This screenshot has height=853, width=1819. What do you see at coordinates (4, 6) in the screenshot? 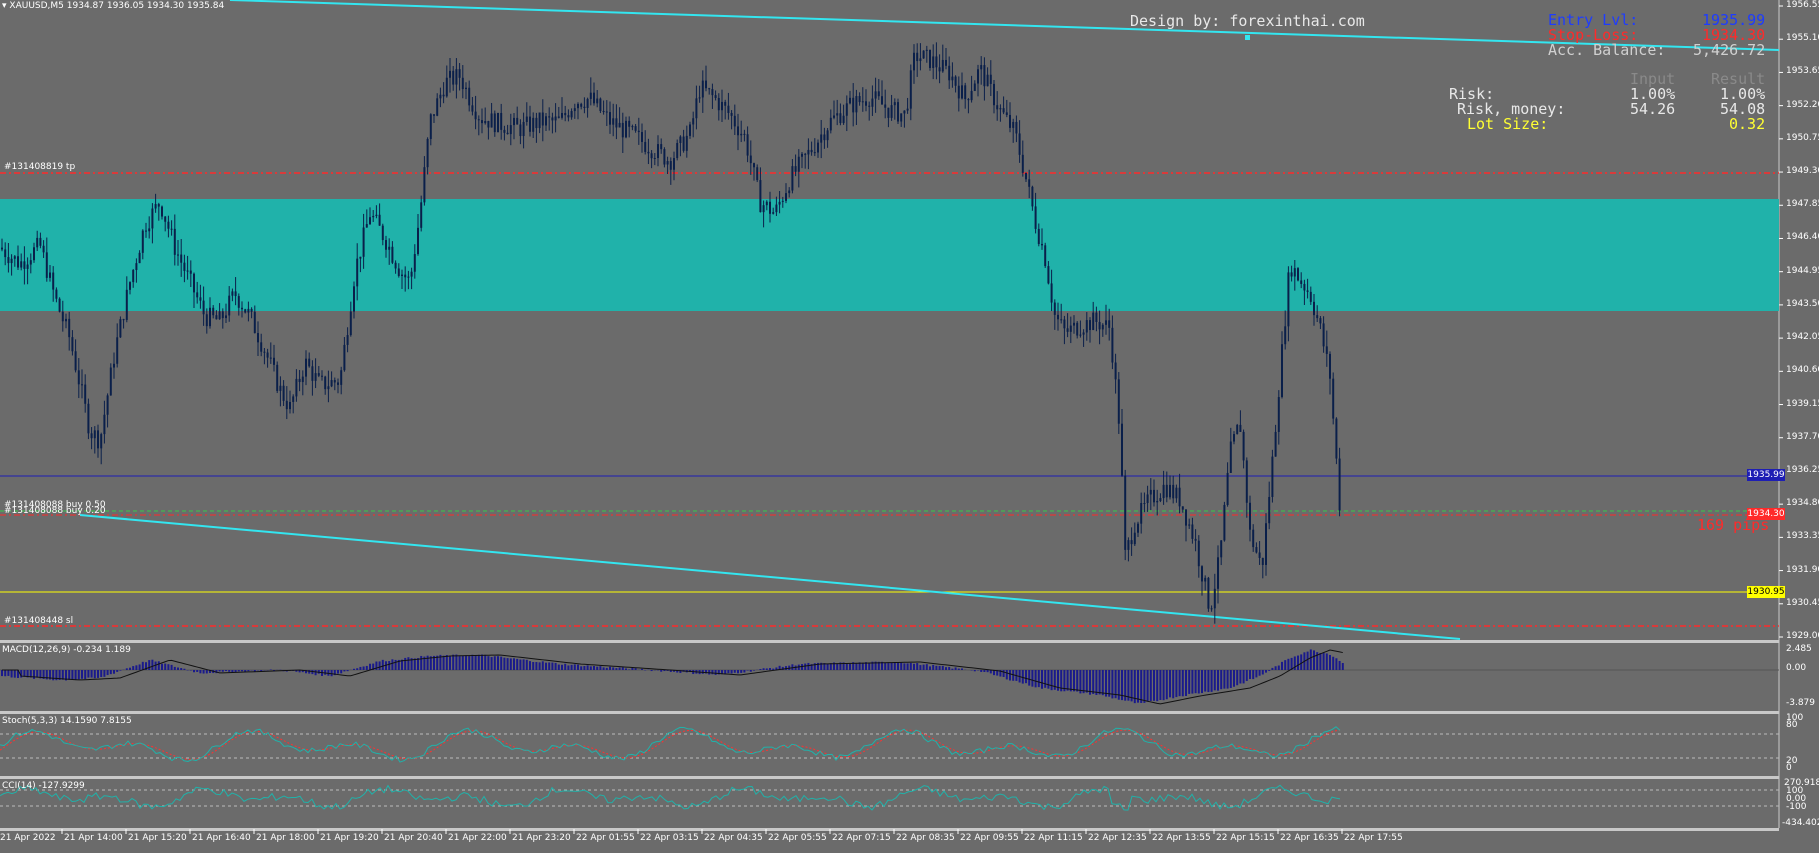
I see `chart-menu-icon: ▾` at bounding box center [4, 6].